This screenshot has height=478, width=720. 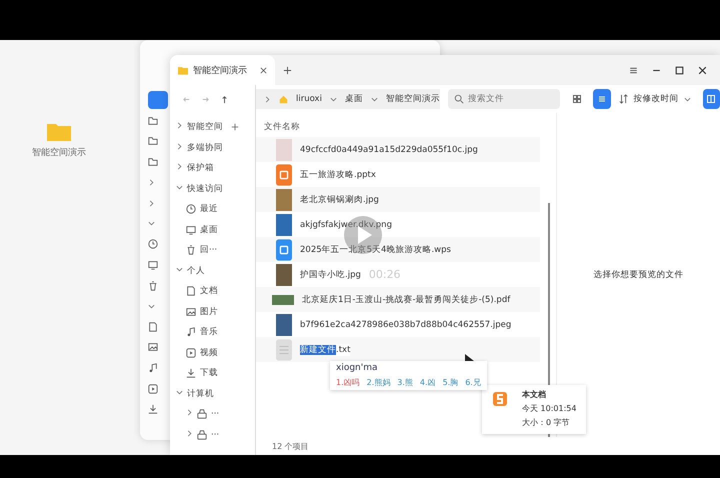 What do you see at coordinates (282, 129) in the screenshot?
I see `column-header: 文件名称` at bounding box center [282, 129].